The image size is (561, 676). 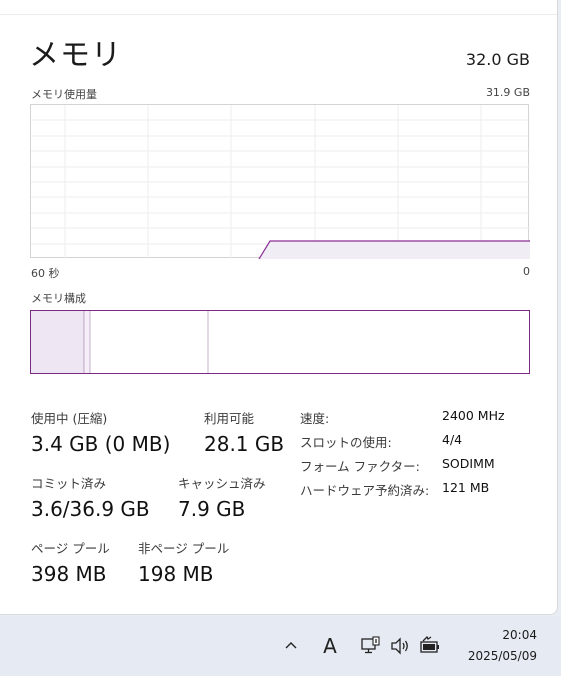 What do you see at coordinates (365, 490) in the screenshot?
I see `hardware-reserved-label: ハードウェア予約済み:` at bounding box center [365, 490].